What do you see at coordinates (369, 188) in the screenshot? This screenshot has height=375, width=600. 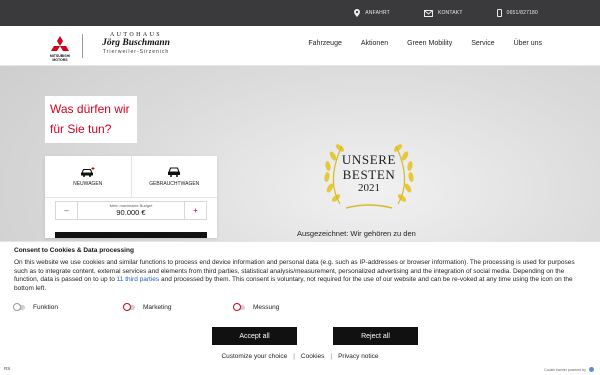 I see `award-year: 2021` at bounding box center [369, 188].